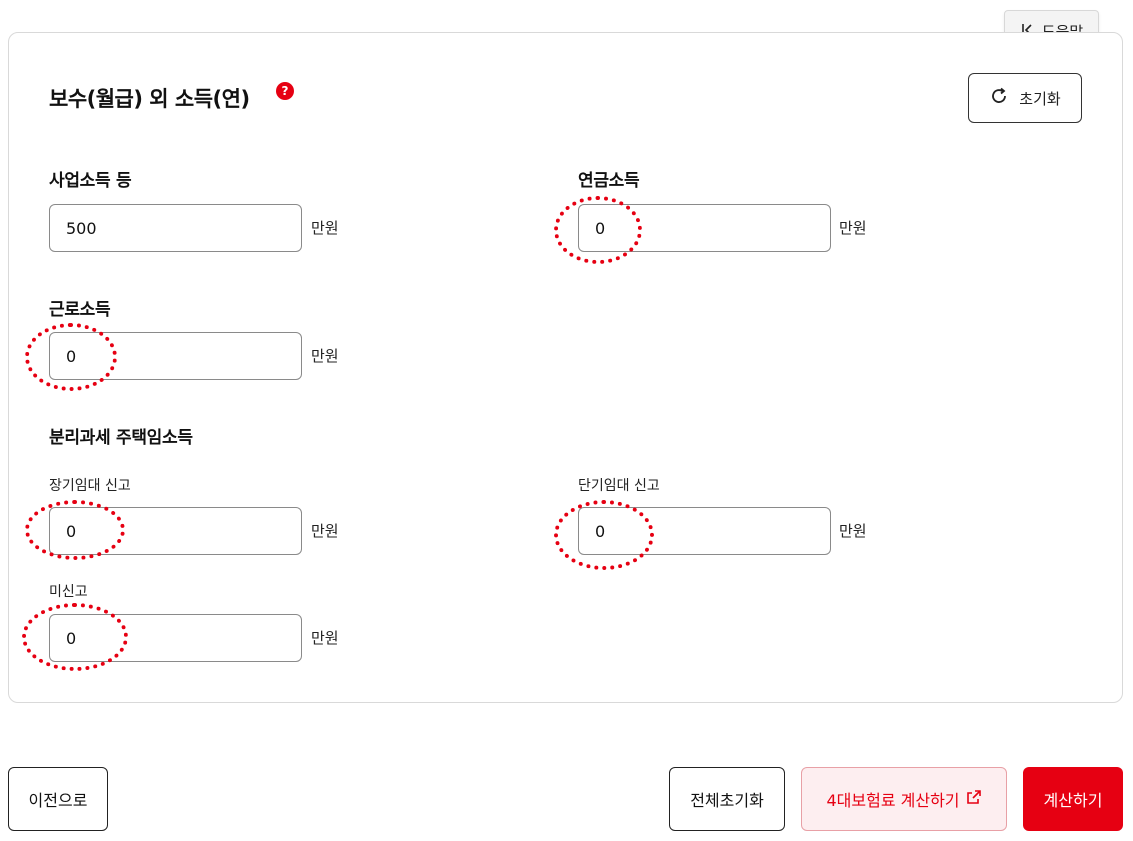 The height and width of the screenshot is (841, 1133). I want to click on short-term-rental-unit: 만원, so click(853, 531).